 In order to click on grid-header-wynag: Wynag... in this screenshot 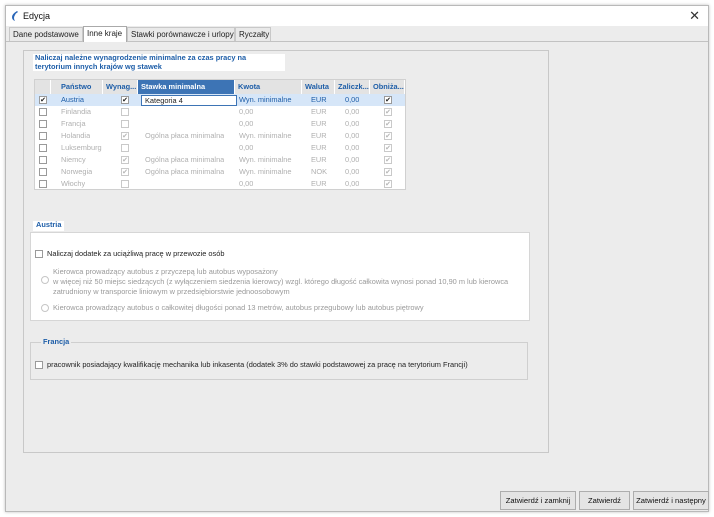, I will do `click(120, 87)`.